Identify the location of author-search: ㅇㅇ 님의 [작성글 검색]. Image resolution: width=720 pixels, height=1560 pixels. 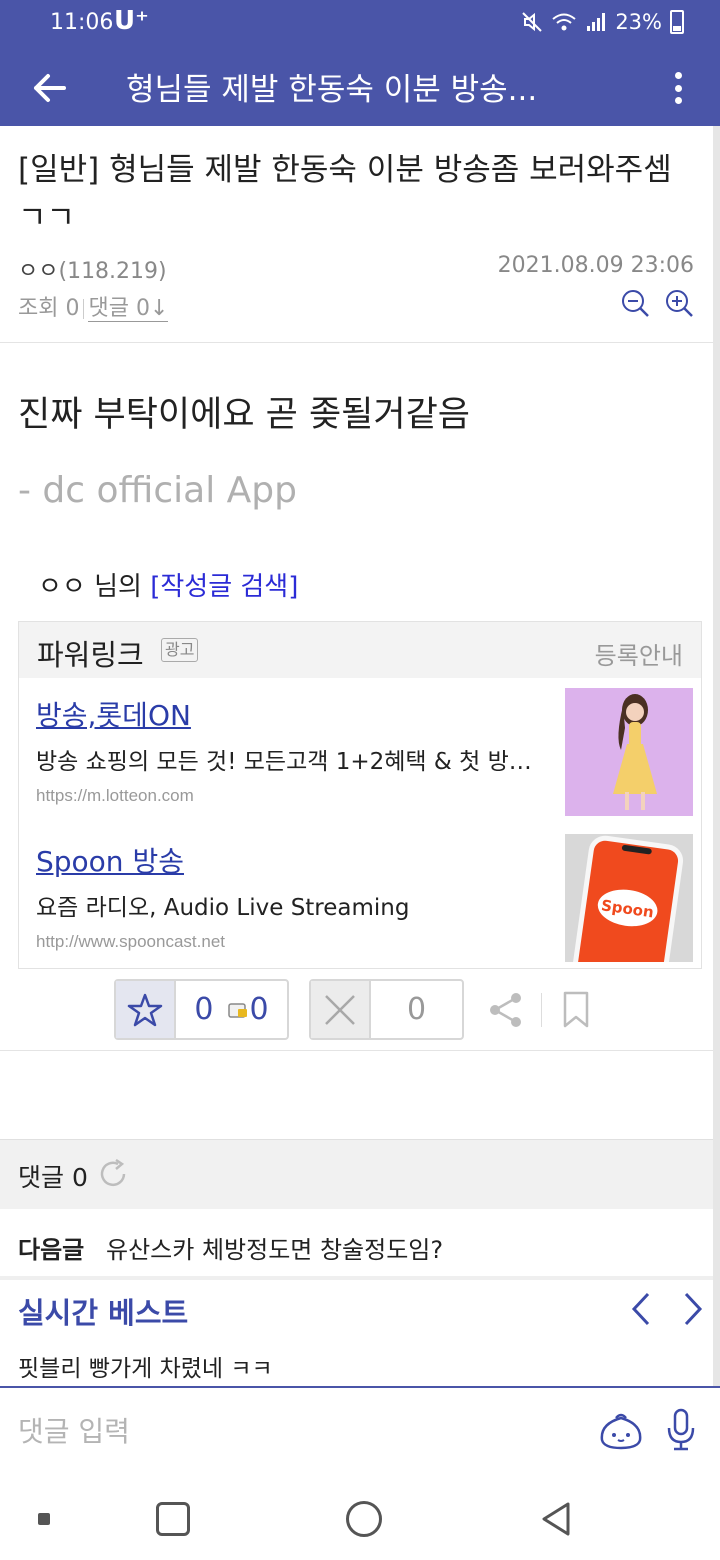
(168, 584).